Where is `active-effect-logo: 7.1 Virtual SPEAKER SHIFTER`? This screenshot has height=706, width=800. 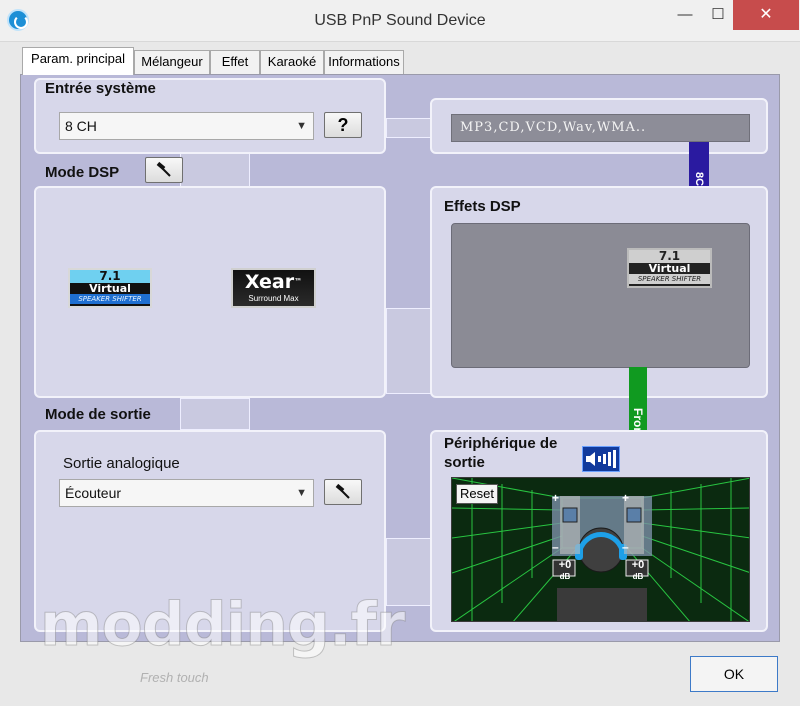 active-effect-logo: 7.1 Virtual SPEAKER SHIFTER is located at coordinates (669, 268).